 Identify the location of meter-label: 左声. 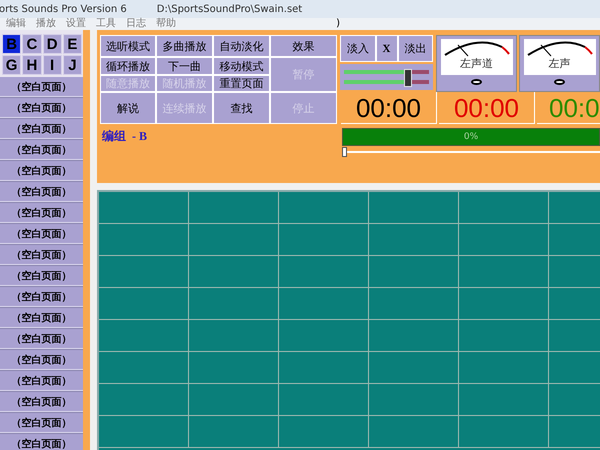
(559, 63).